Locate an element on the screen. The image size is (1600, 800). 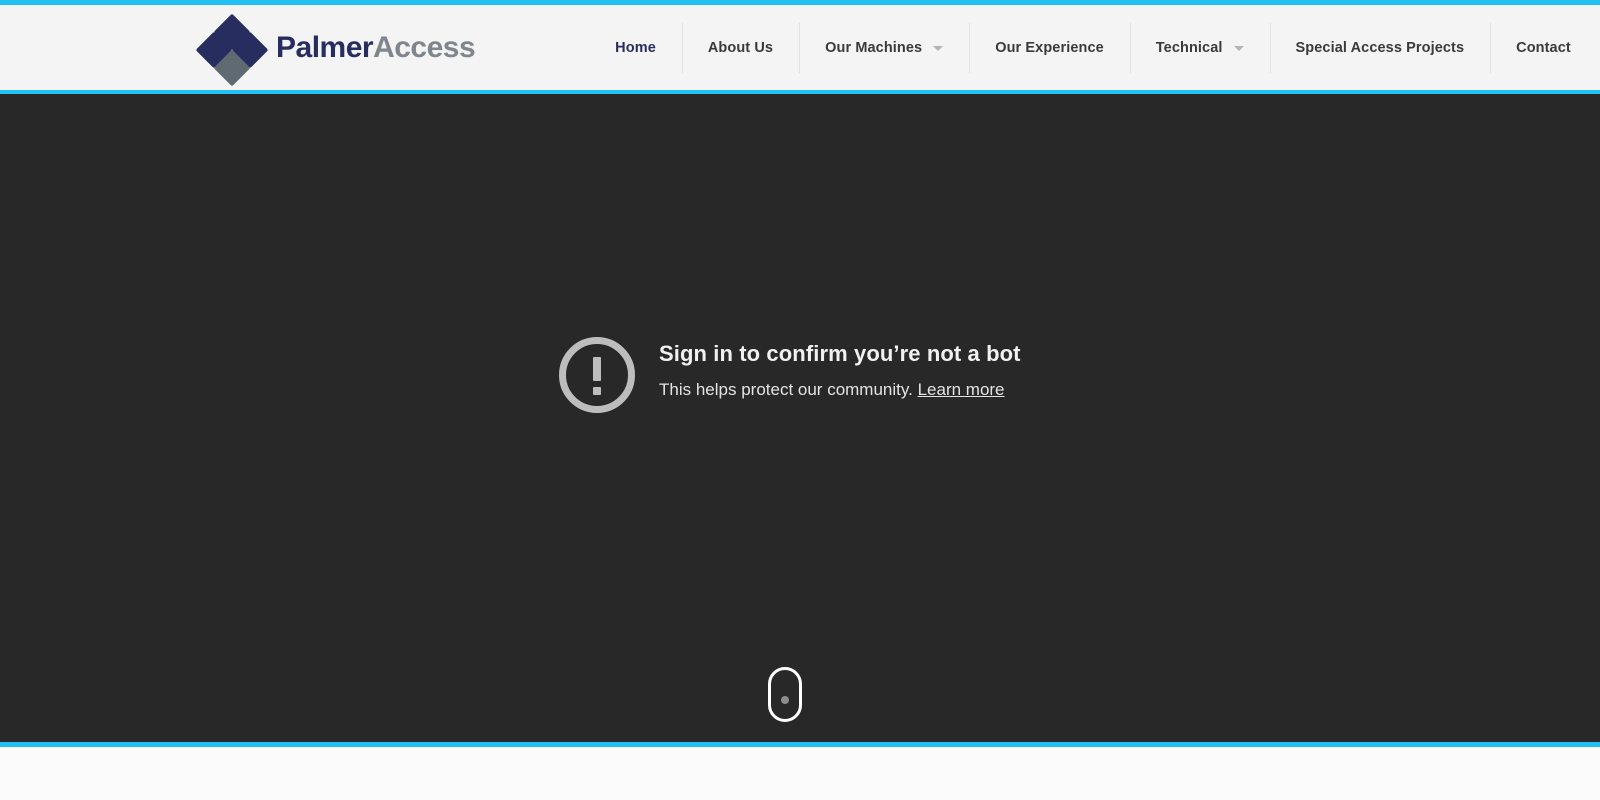
exclamation-circle-icon is located at coordinates (597, 375).